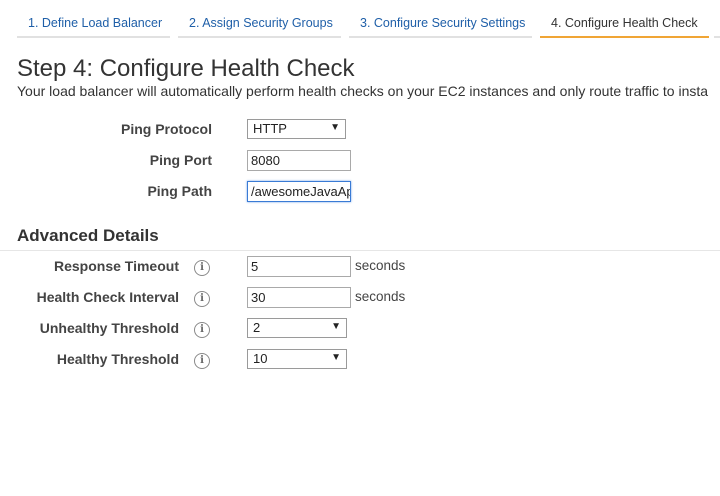 This screenshot has height=496, width=720. Describe the element at coordinates (116, 266) in the screenshot. I see `response-timeout-label: Response Timeout` at that location.